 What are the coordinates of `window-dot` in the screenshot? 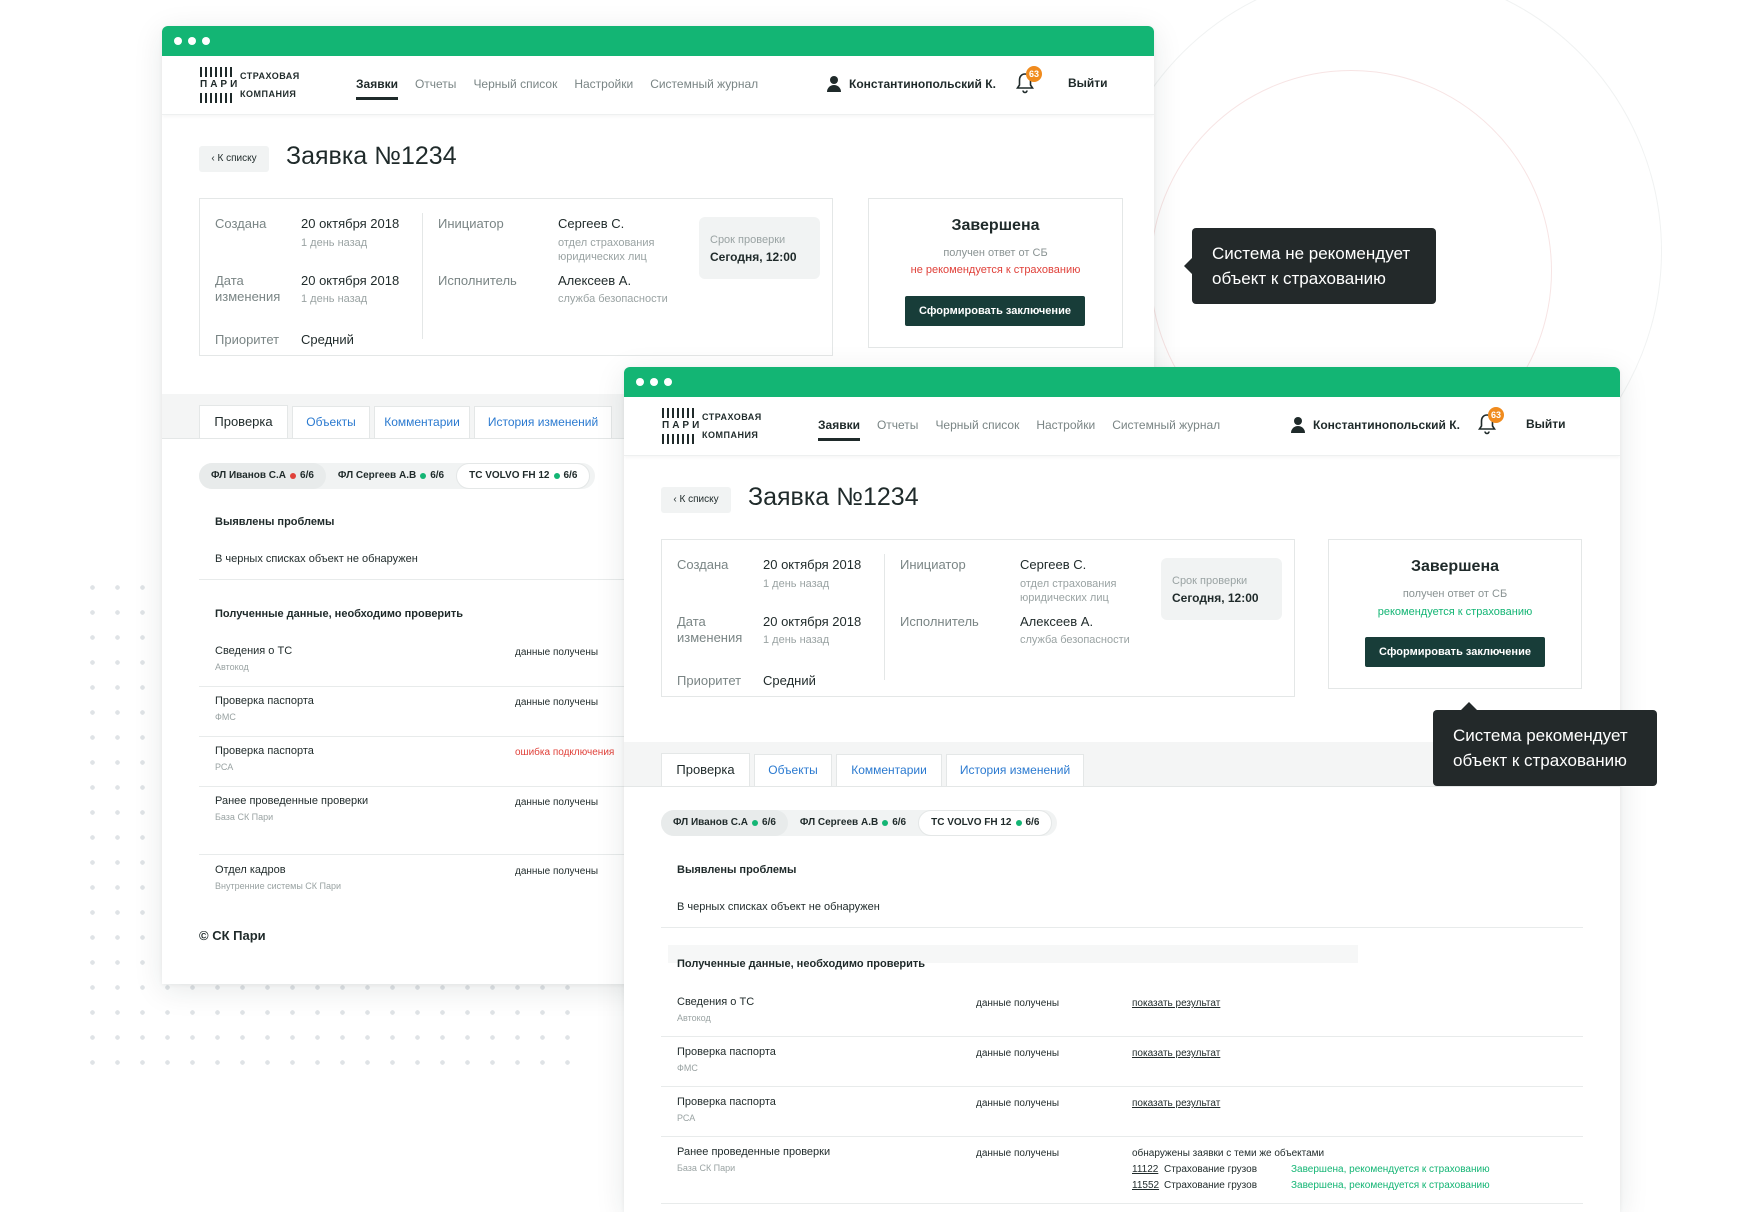 It's located at (206, 41).